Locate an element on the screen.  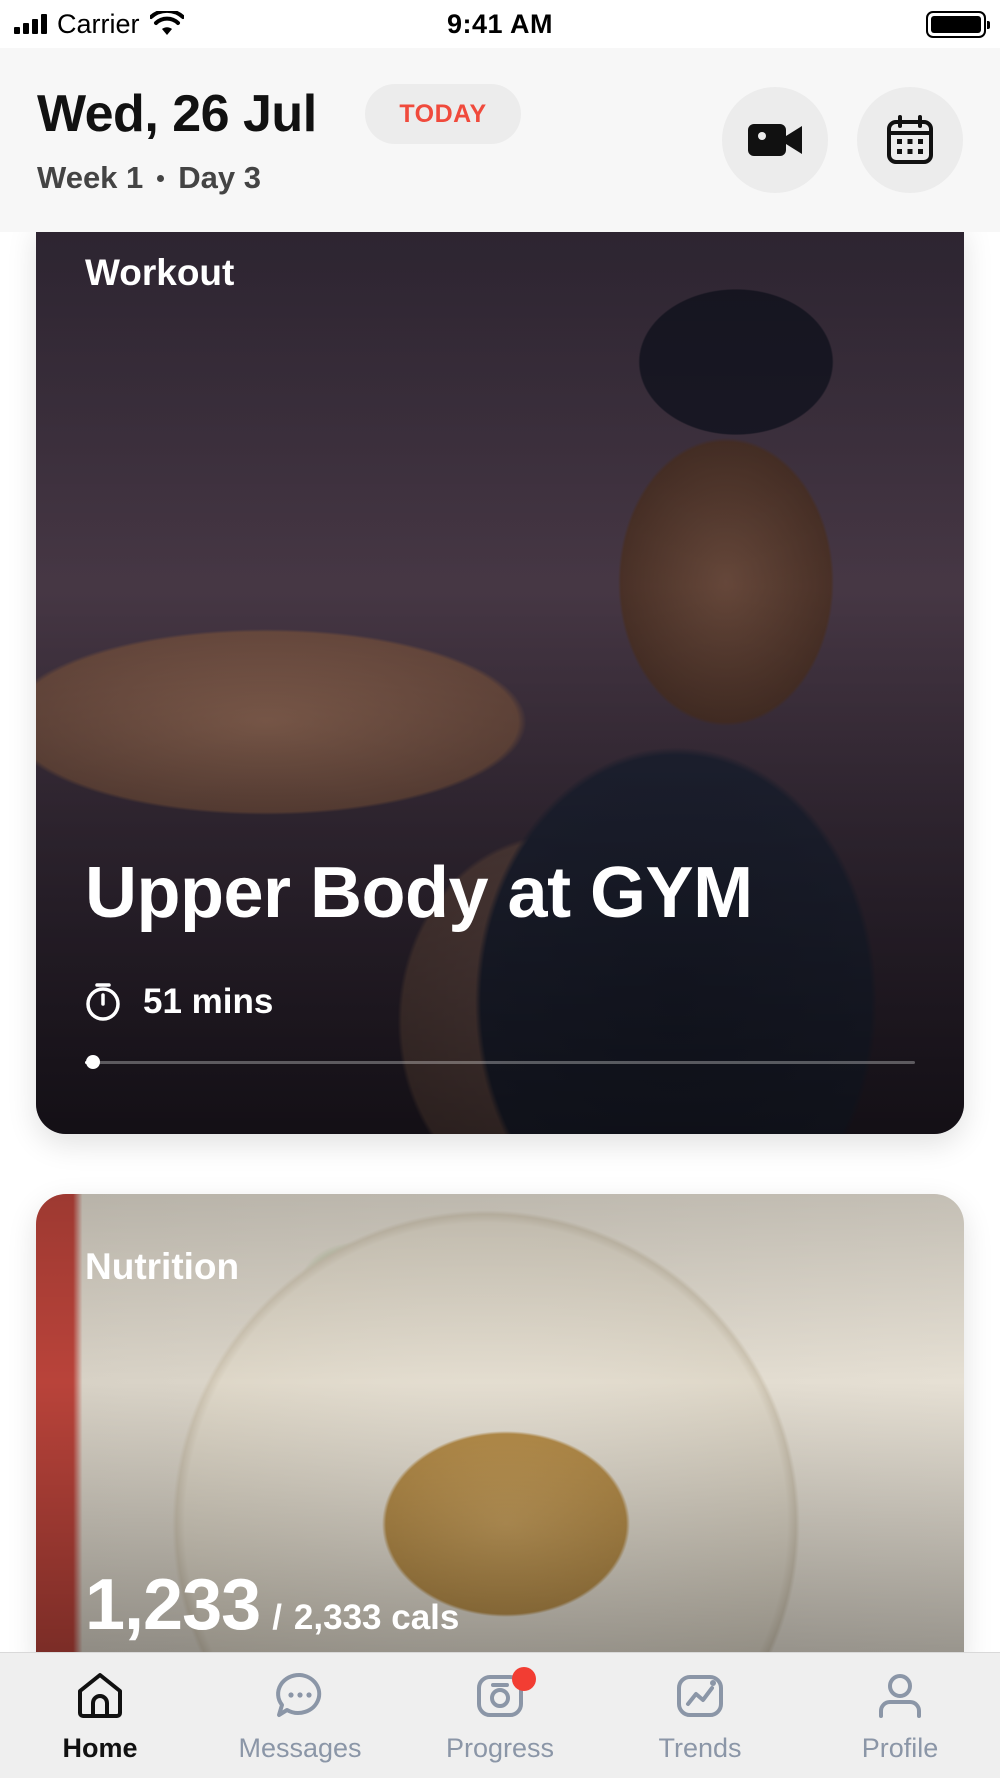
status-bar: Carrier 9:41 AM is located at coordinates (500, 24).